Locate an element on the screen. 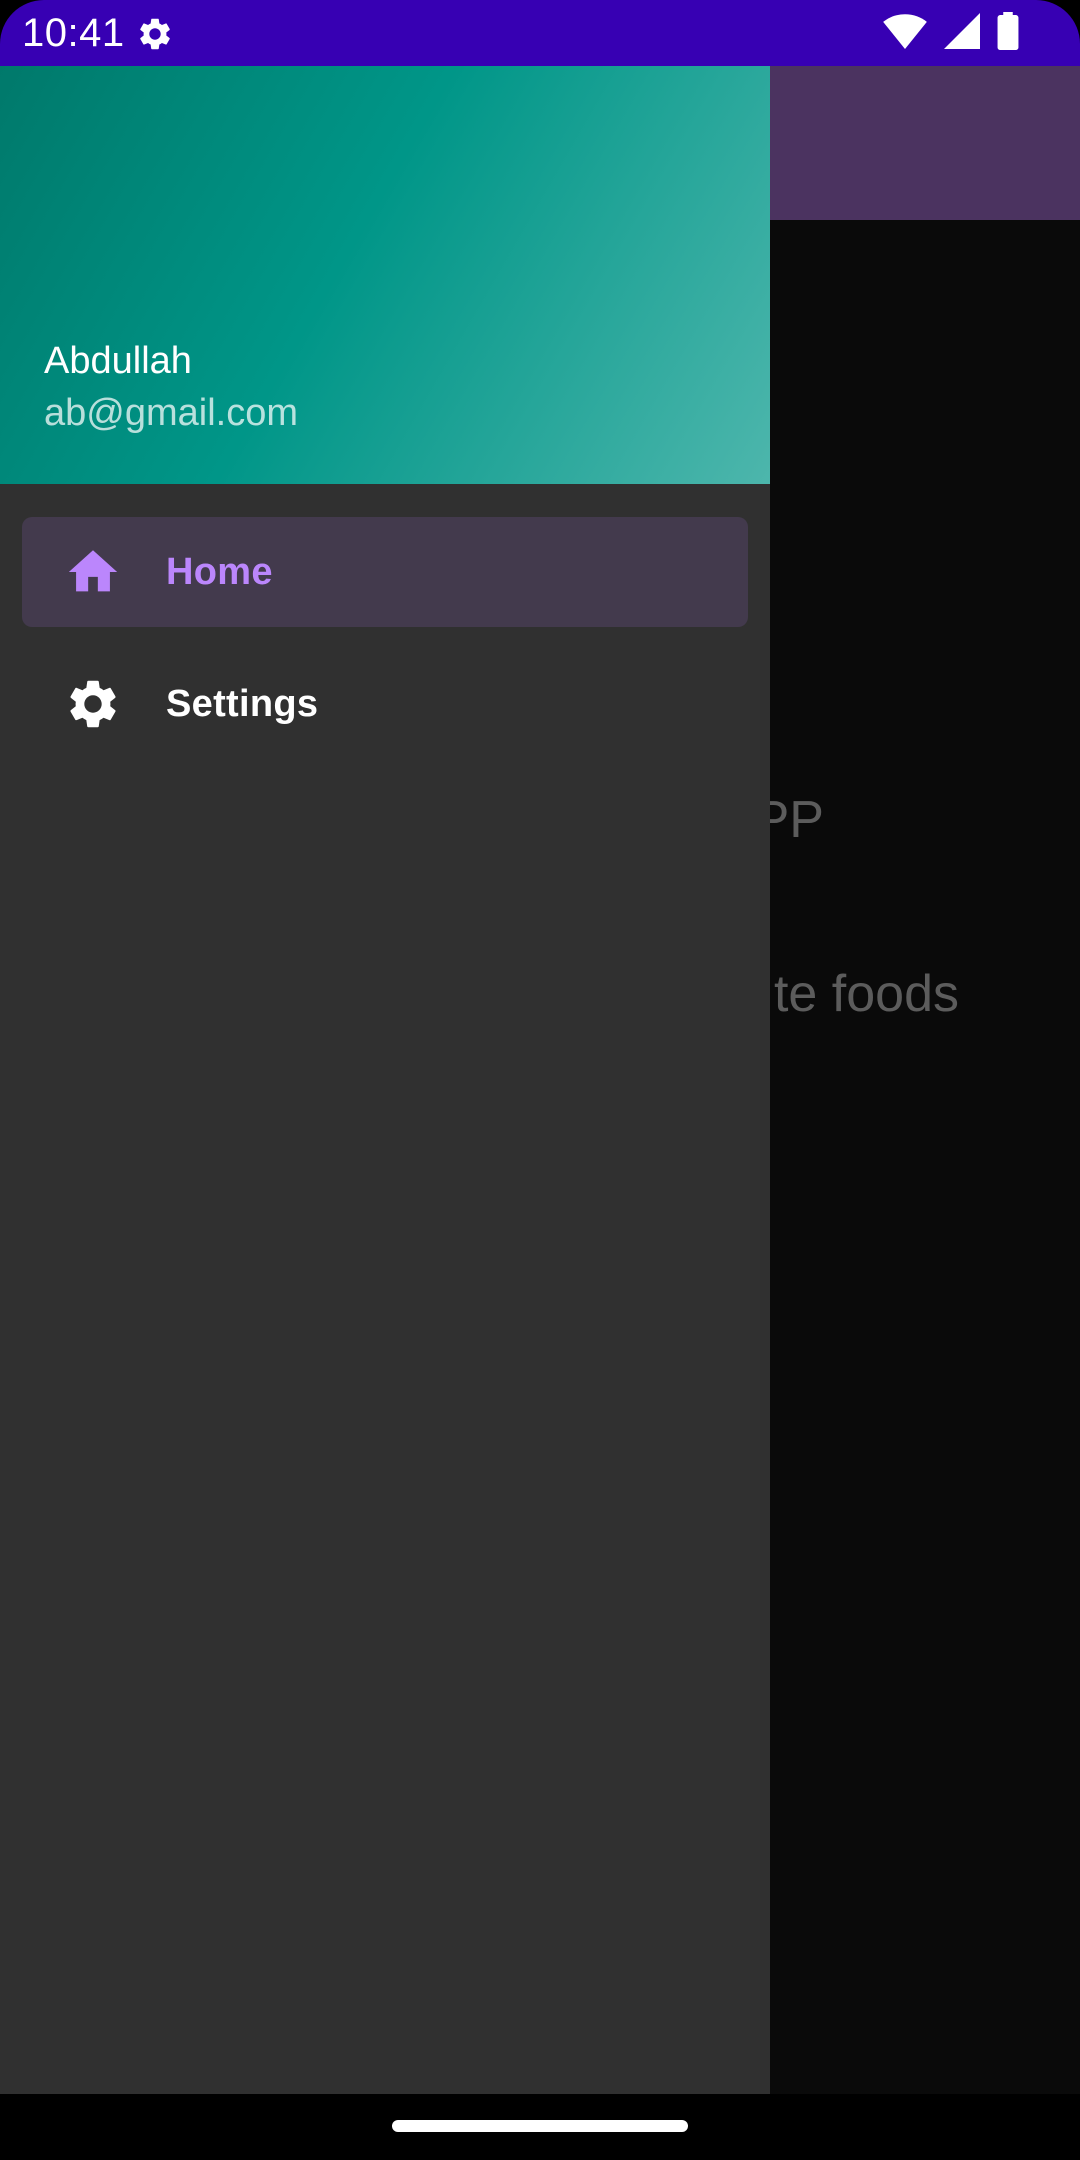 Image resolution: width=1080 pixels, height=2160 pixels. user-email: ab@gmail.com is located at coordinates (171, 413).